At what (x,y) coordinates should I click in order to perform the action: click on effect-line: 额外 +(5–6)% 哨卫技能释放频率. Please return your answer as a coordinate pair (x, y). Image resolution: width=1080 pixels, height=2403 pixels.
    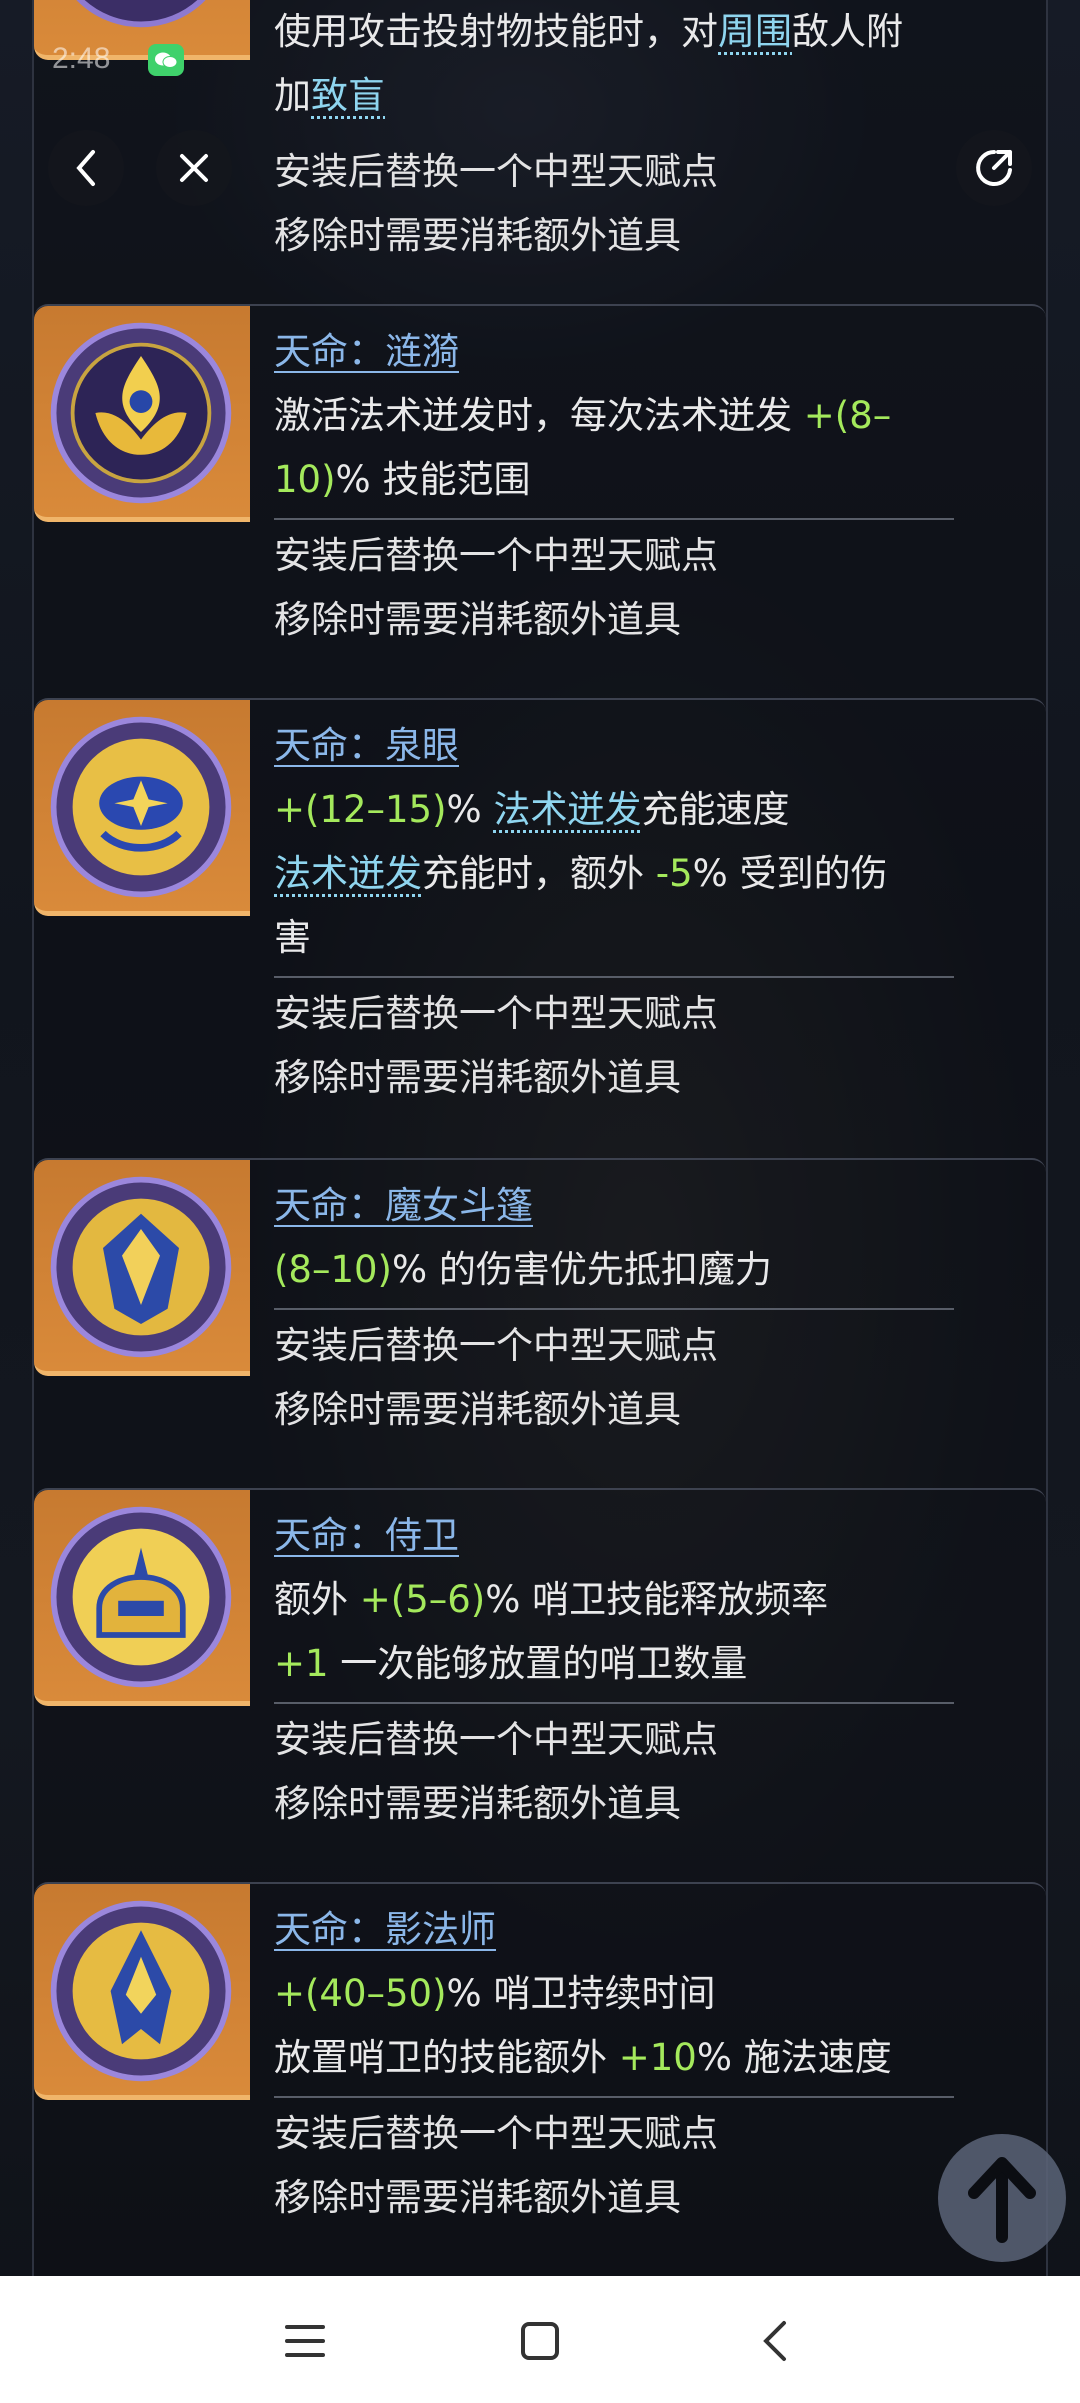
    Looking at the image, I should click on (551, 1599).